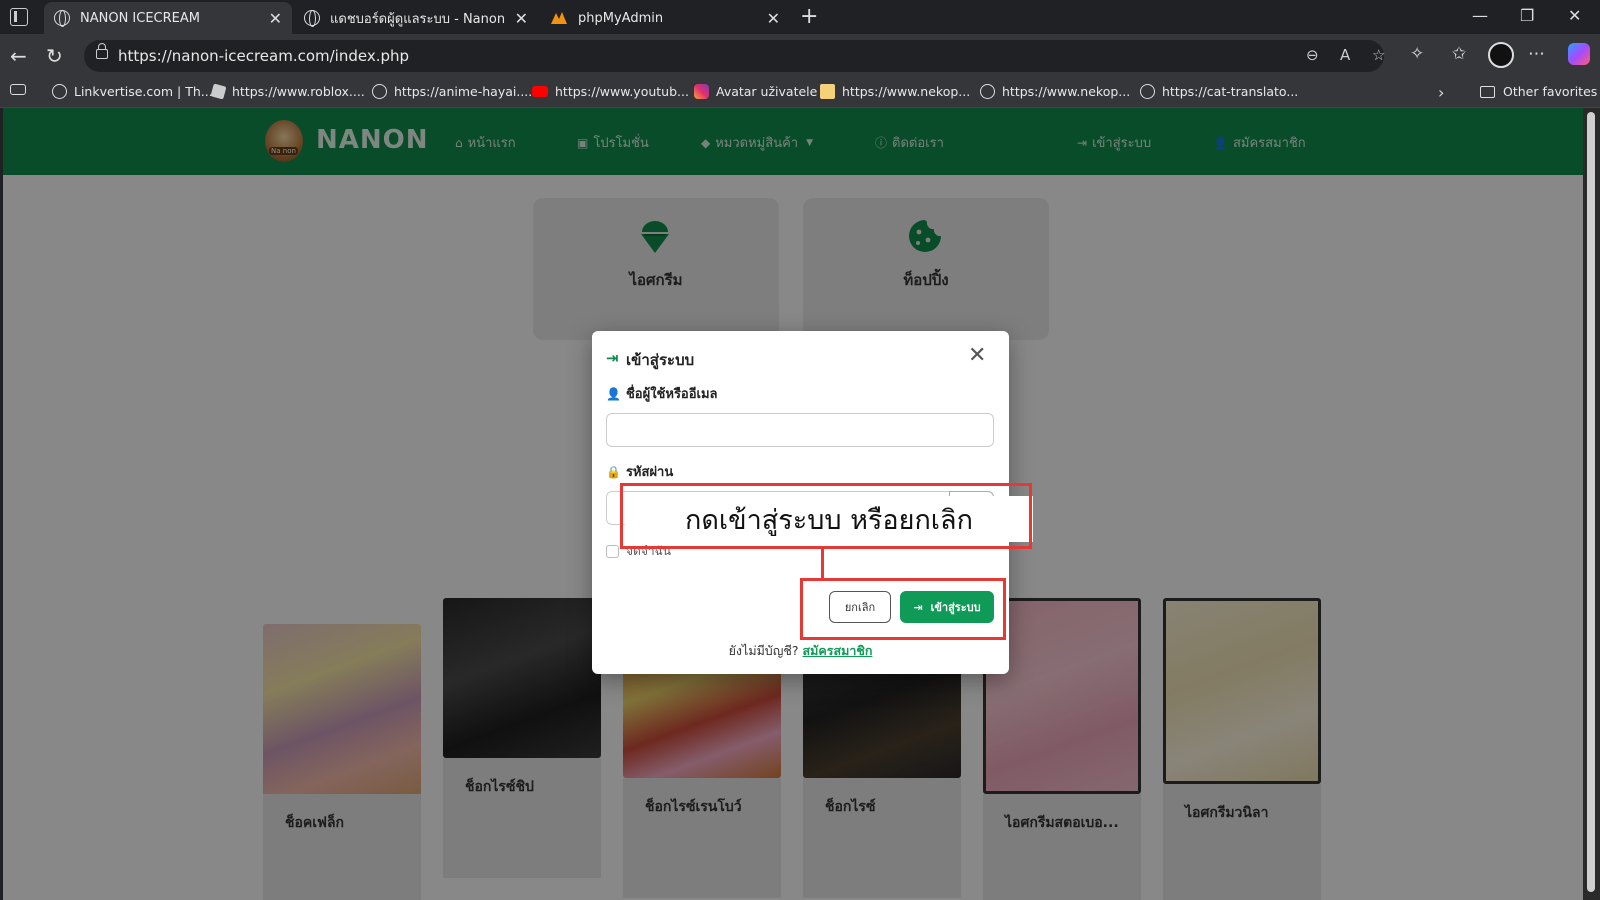  What do you see at coordinates (1591, 502) in the screenshot?
I see `scrollbar-thumb` at bounding box center [1591, 502].